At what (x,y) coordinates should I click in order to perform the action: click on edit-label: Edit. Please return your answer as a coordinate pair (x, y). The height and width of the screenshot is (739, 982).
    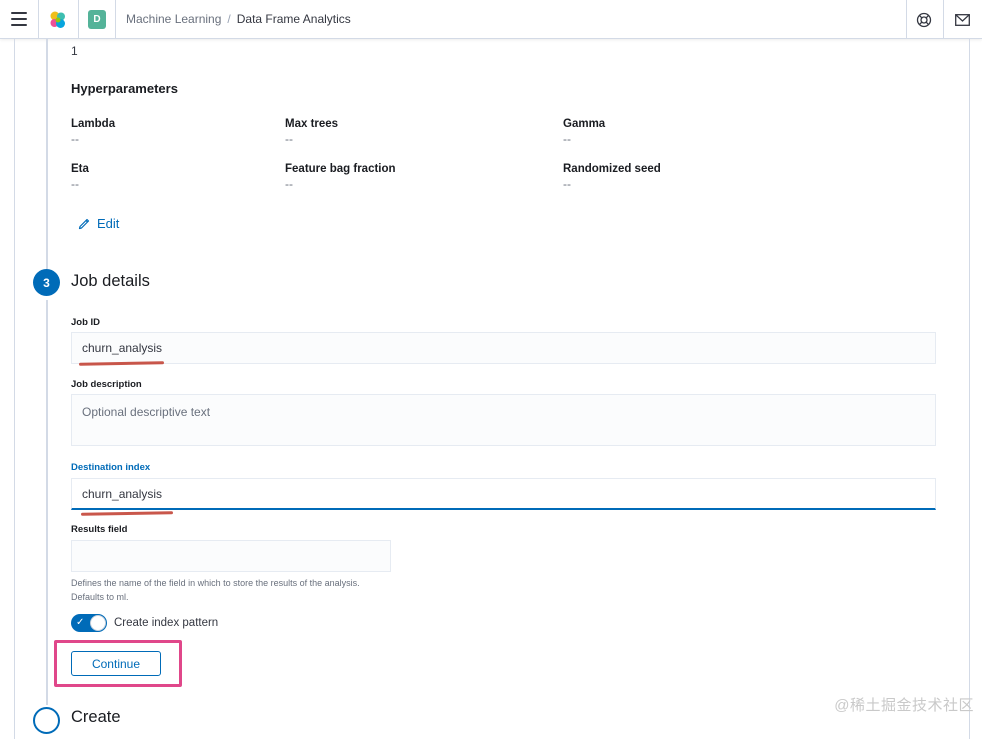
    Looking at the image, I should click on (108, 223).